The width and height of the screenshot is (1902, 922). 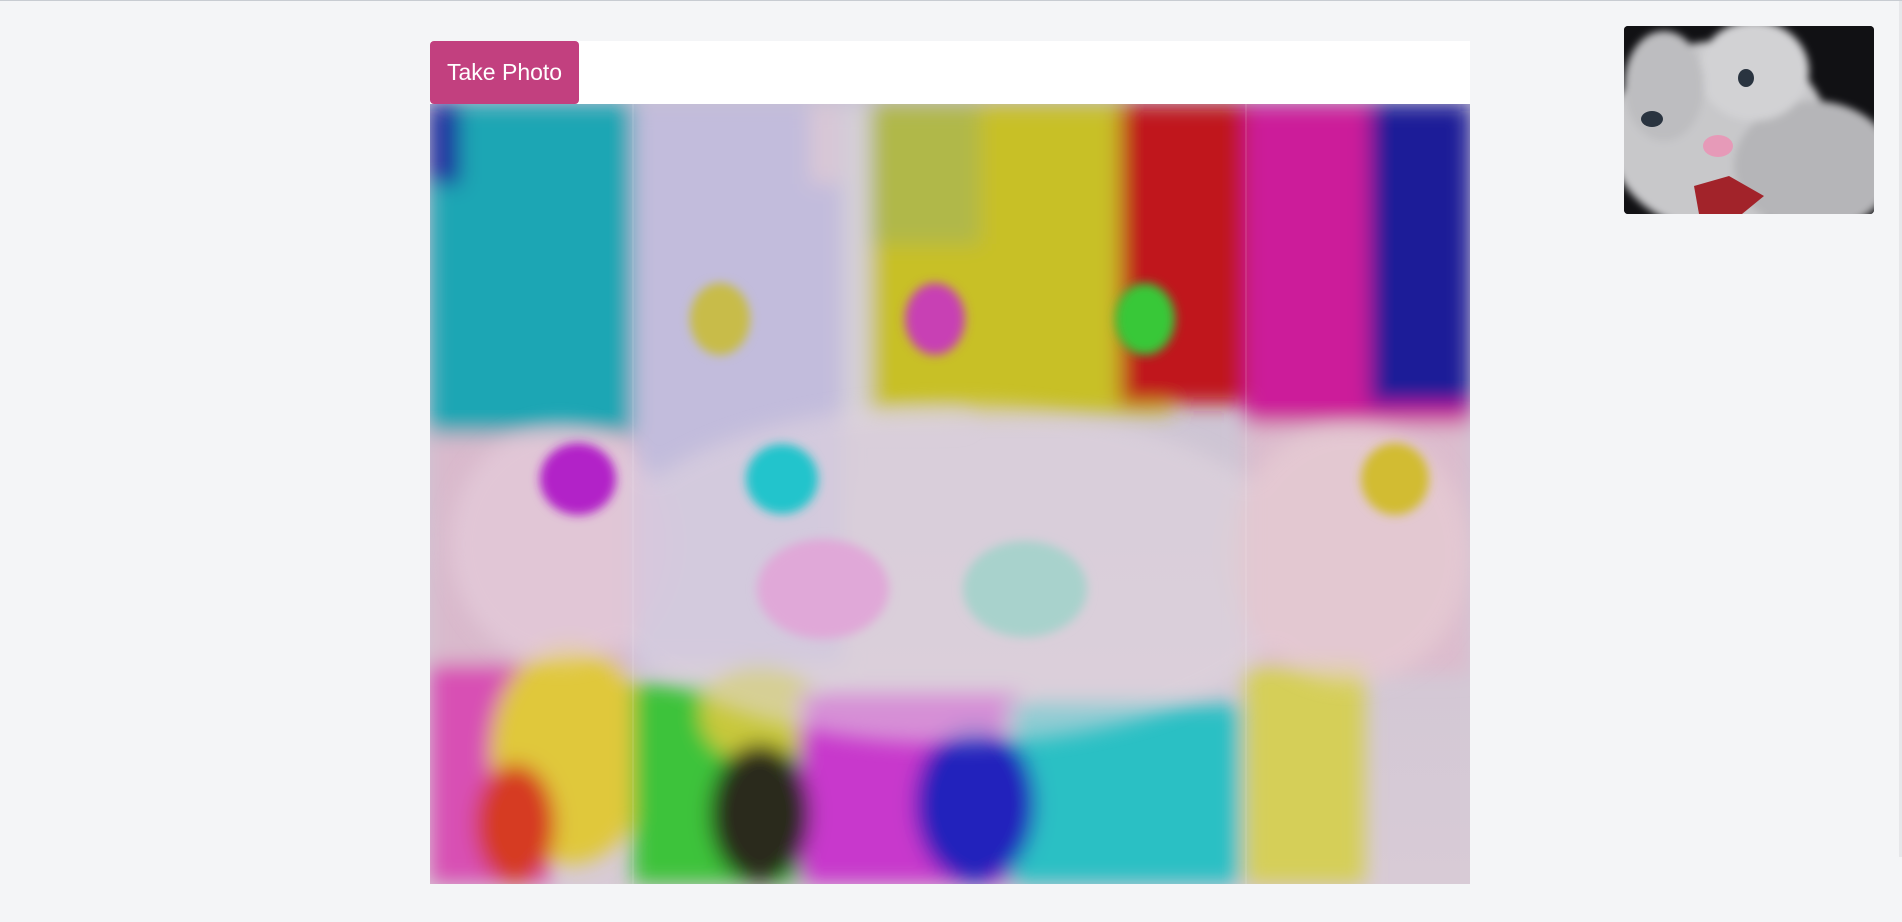 I want to click on take-photo-button: Take Photo, so click(x=505, y=72).